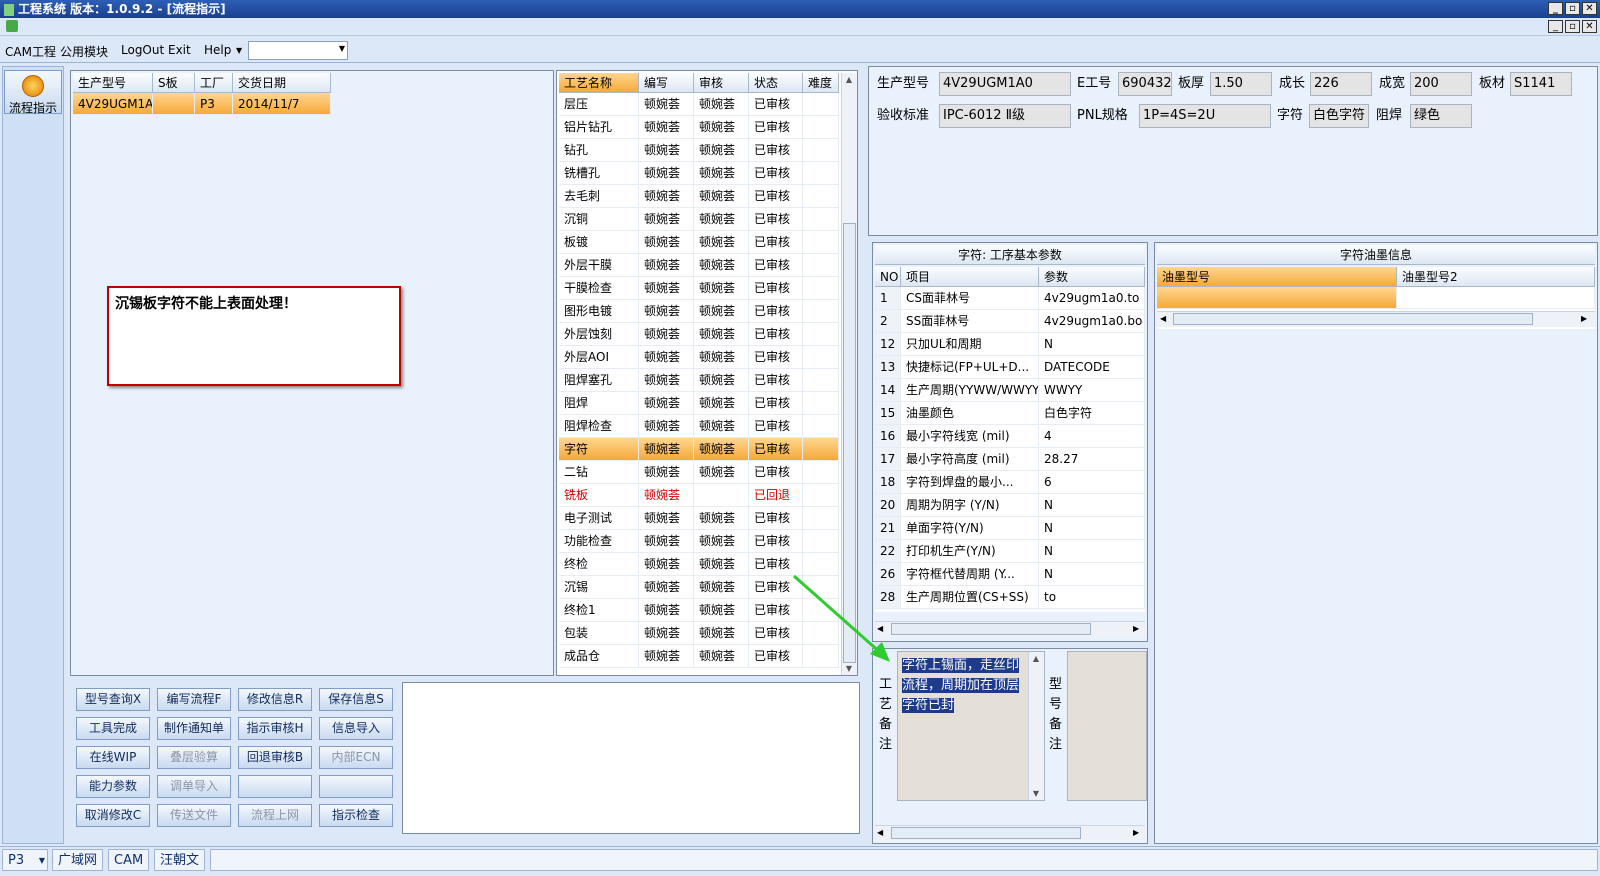  I want to click on params-cell-no: 14, so click(888, 390).